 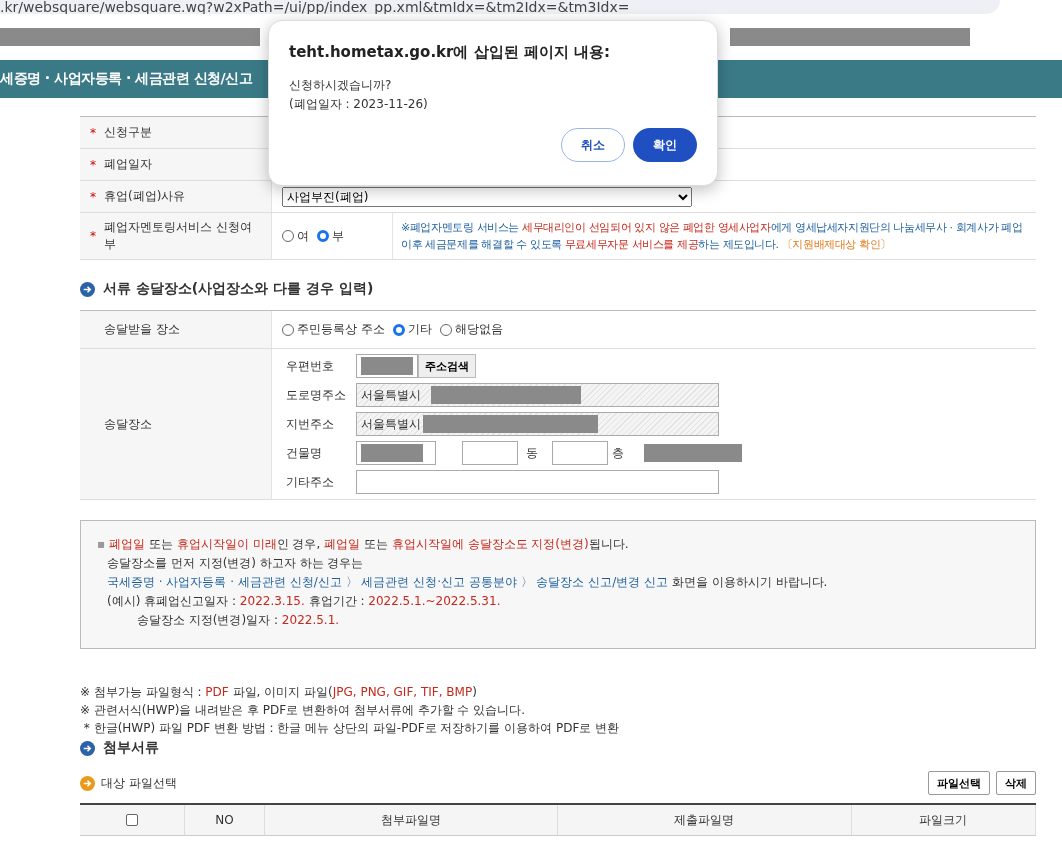 I want to click on field-label: 폐업일자, so click(x=128, y=164).